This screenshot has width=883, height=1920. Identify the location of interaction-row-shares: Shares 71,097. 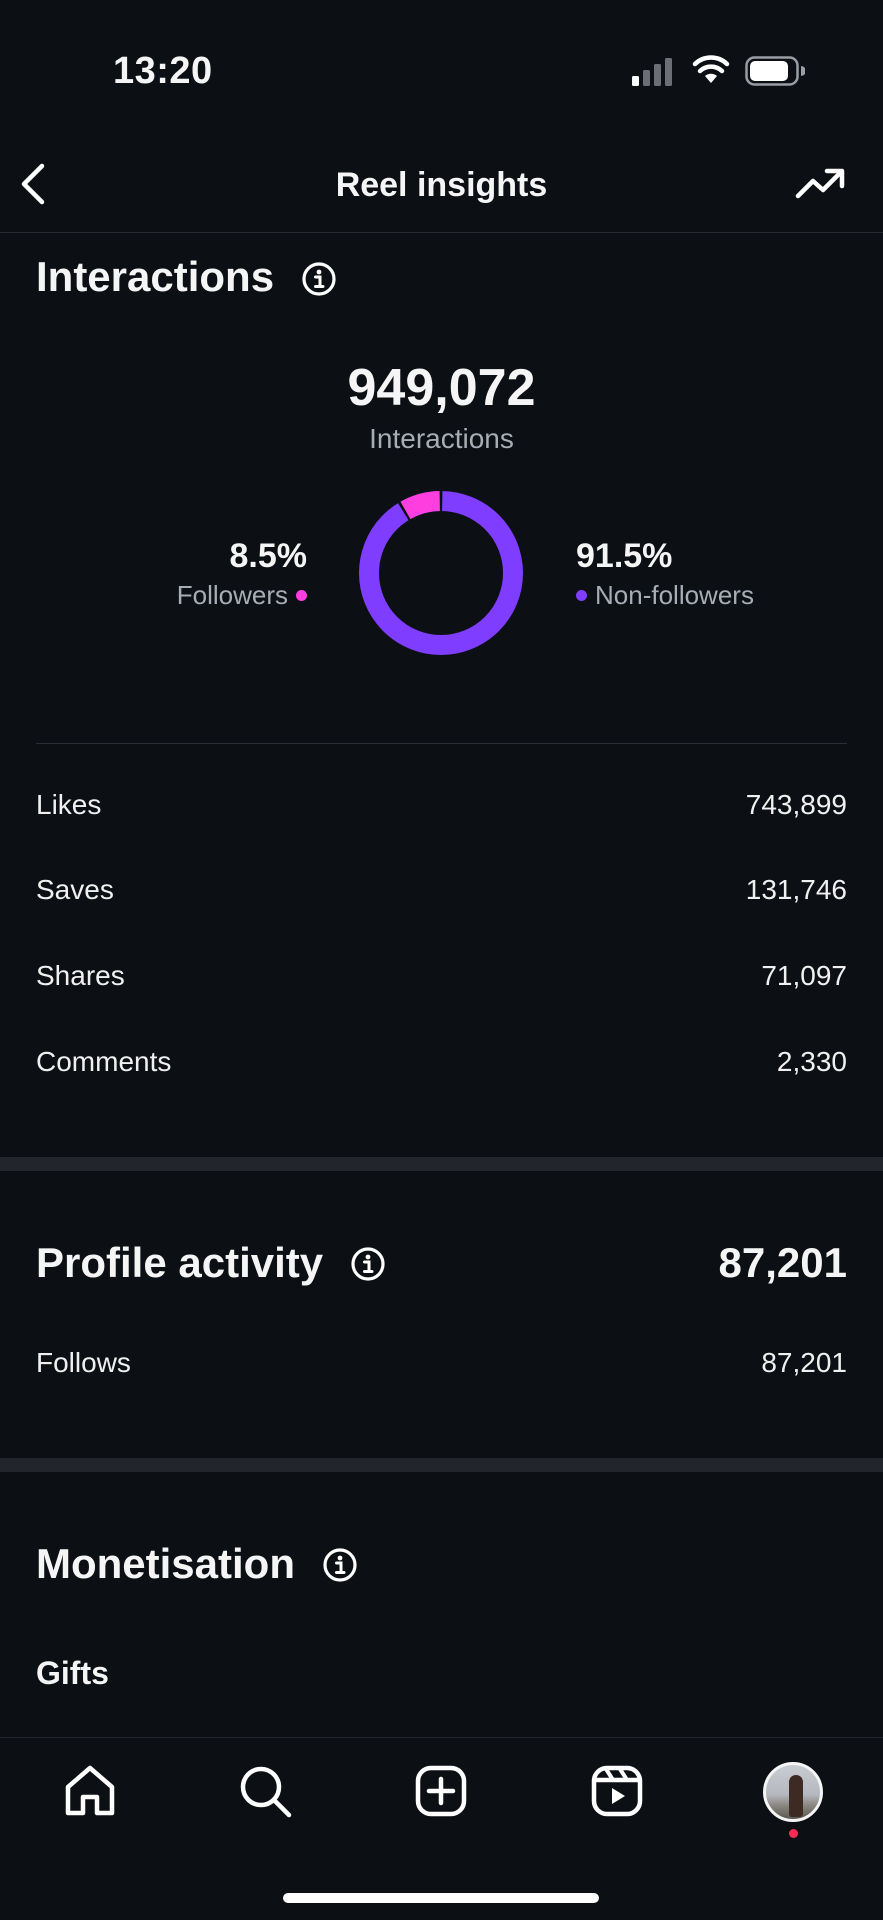
(441, 976).